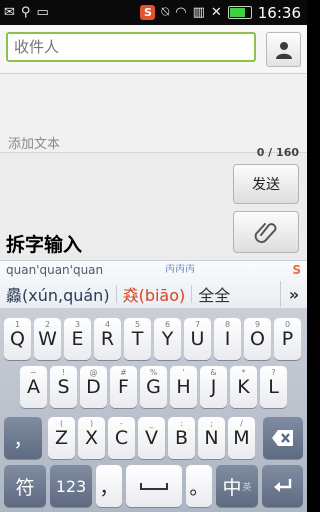 This screenshot has height=512, width=320. I want to click on key-secondary-label: (, so click(61, 423).